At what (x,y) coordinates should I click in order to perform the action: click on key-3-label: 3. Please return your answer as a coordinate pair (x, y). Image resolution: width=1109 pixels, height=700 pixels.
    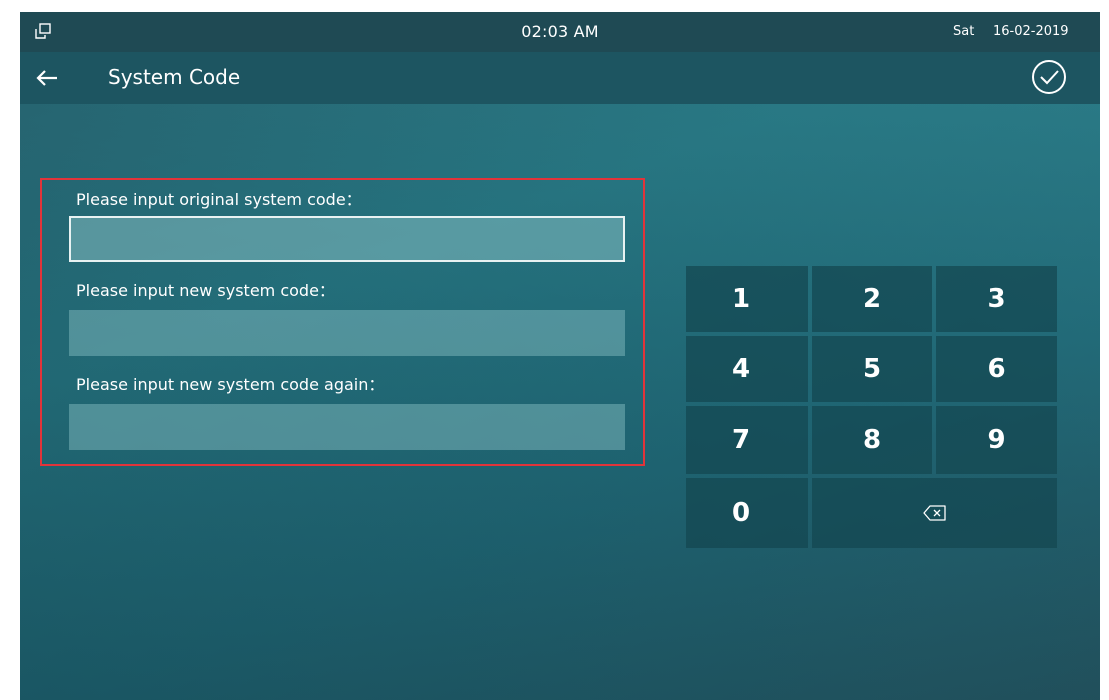
    Looking at the image, I should click on (996, 299).